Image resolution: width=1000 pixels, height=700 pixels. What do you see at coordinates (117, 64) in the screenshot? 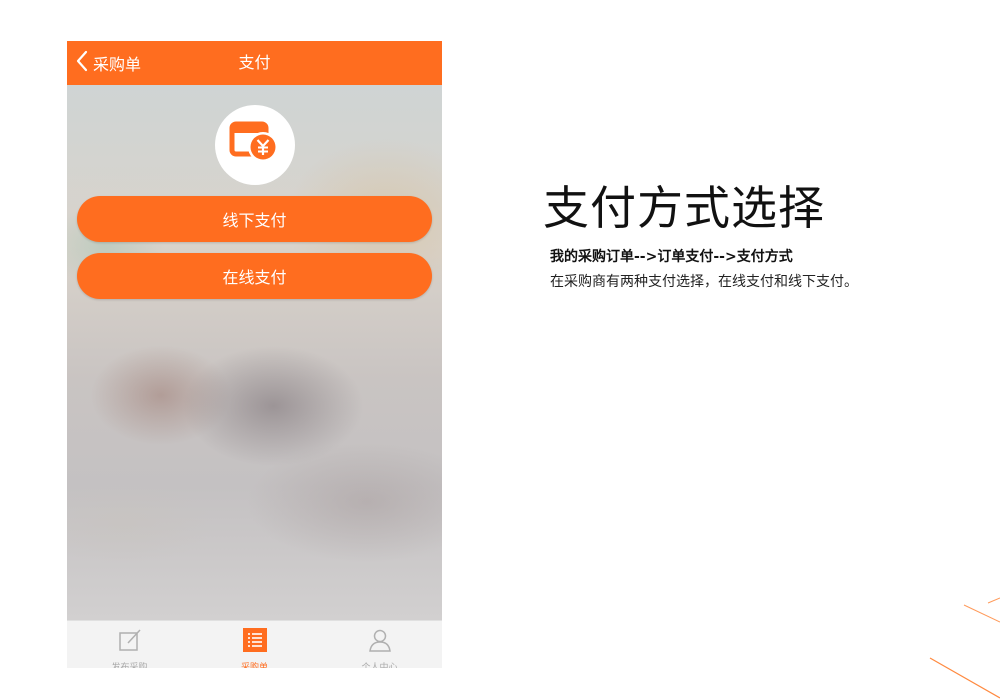
I see `back-label: 采购单` at bounding box center [117, 64].